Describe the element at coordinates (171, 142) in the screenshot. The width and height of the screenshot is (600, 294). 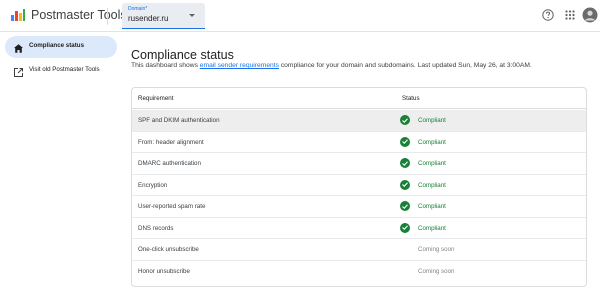
I see `requirement-cell: From: header alignment` at that location.